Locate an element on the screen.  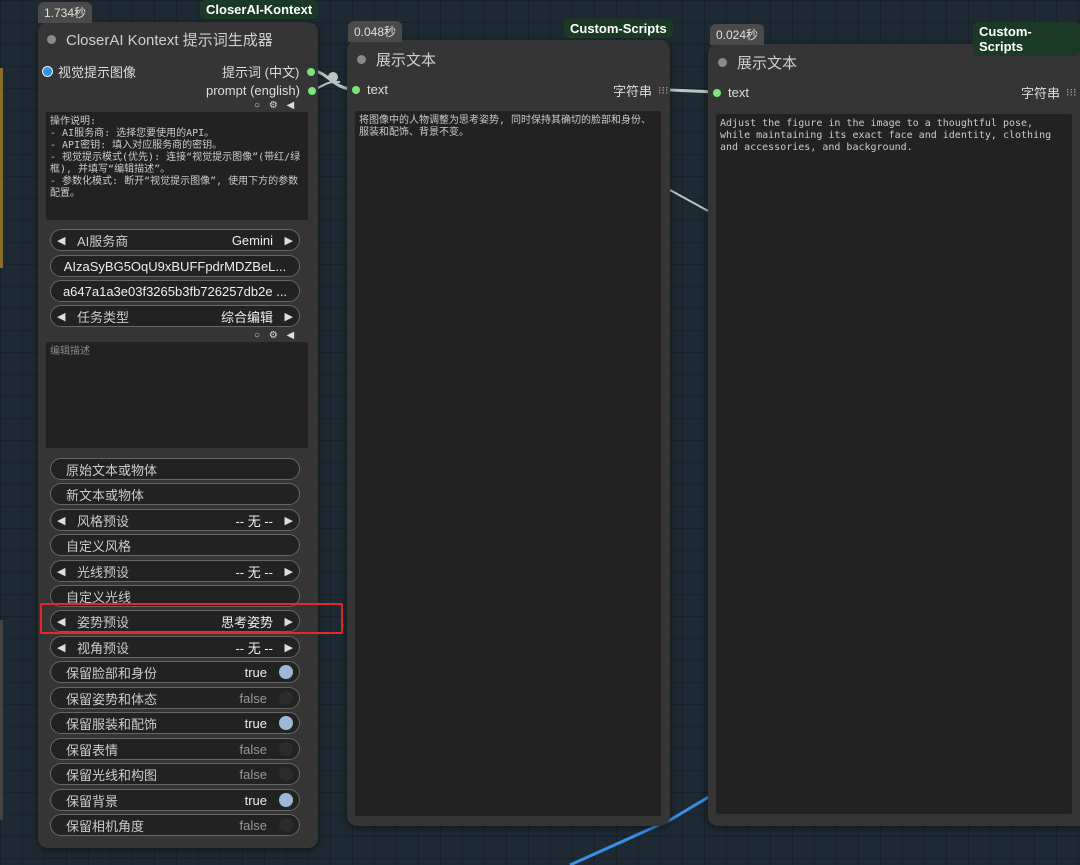
widget-label: 任务类型 is located at coordinates (103, 317).